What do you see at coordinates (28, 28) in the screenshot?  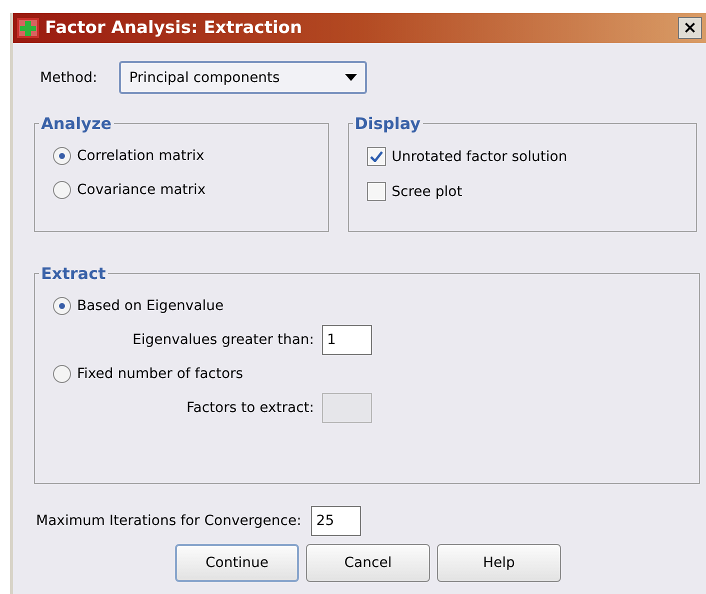 I see `app-icon` at bounding box center [28, 28].